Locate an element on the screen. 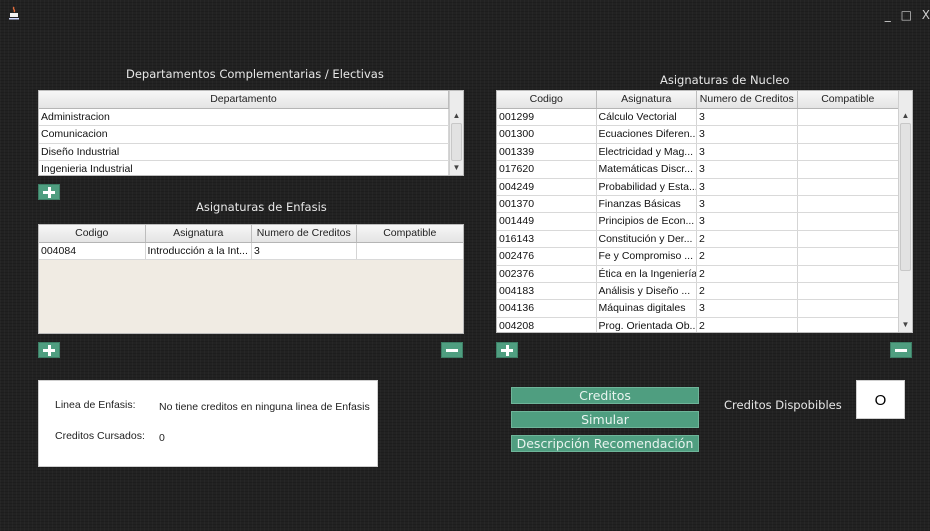 The width and height of the screenshot is (930, 531). table-cell: 001370 is located at coordinates (547, 204).